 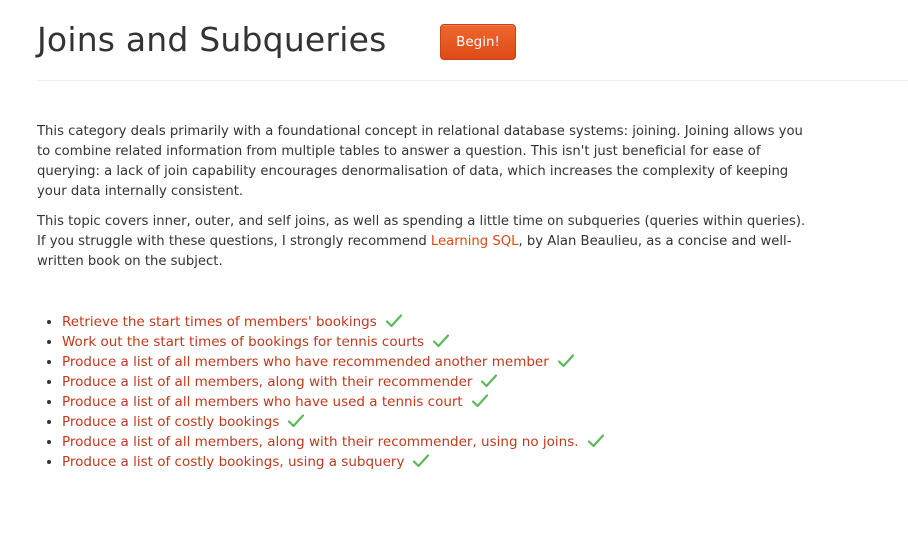 What do you see at coordinates (212, 39) in the screenshot?
I see `page-title: Joins and Subqueries` at bounding box center [212, 39].